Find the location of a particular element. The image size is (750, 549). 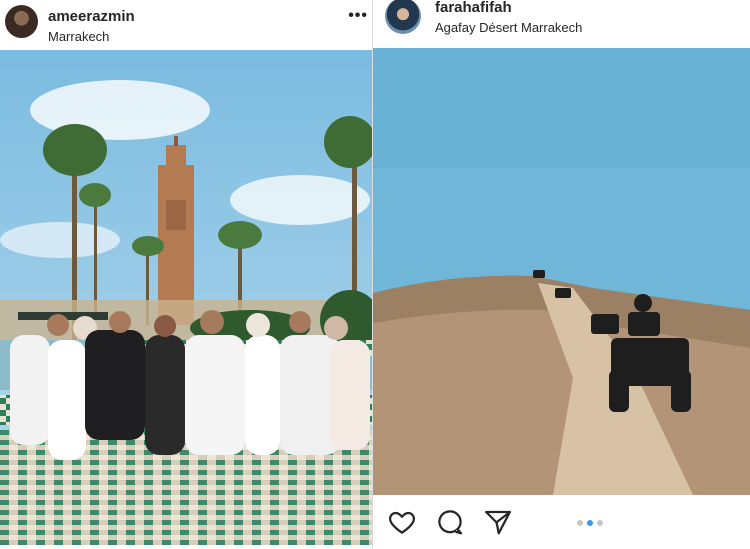

more-icon: ••• is located at coordinates (358, 16).